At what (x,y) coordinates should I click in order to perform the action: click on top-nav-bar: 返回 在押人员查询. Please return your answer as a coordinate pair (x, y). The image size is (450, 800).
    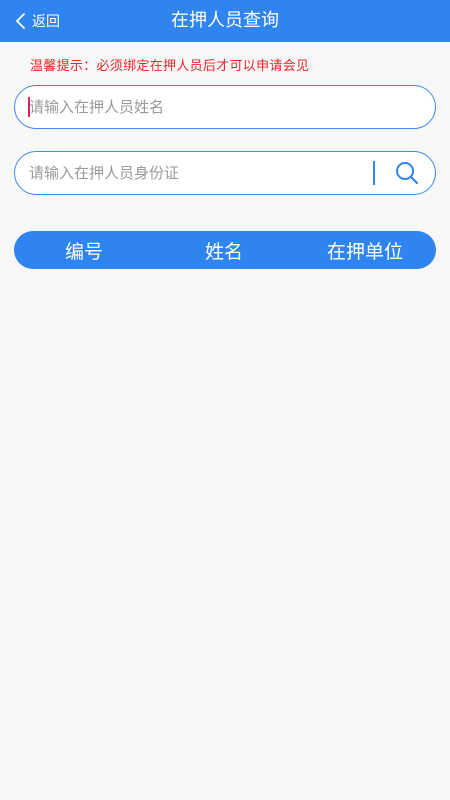
    Looking at the image, I should click on (225, 21).